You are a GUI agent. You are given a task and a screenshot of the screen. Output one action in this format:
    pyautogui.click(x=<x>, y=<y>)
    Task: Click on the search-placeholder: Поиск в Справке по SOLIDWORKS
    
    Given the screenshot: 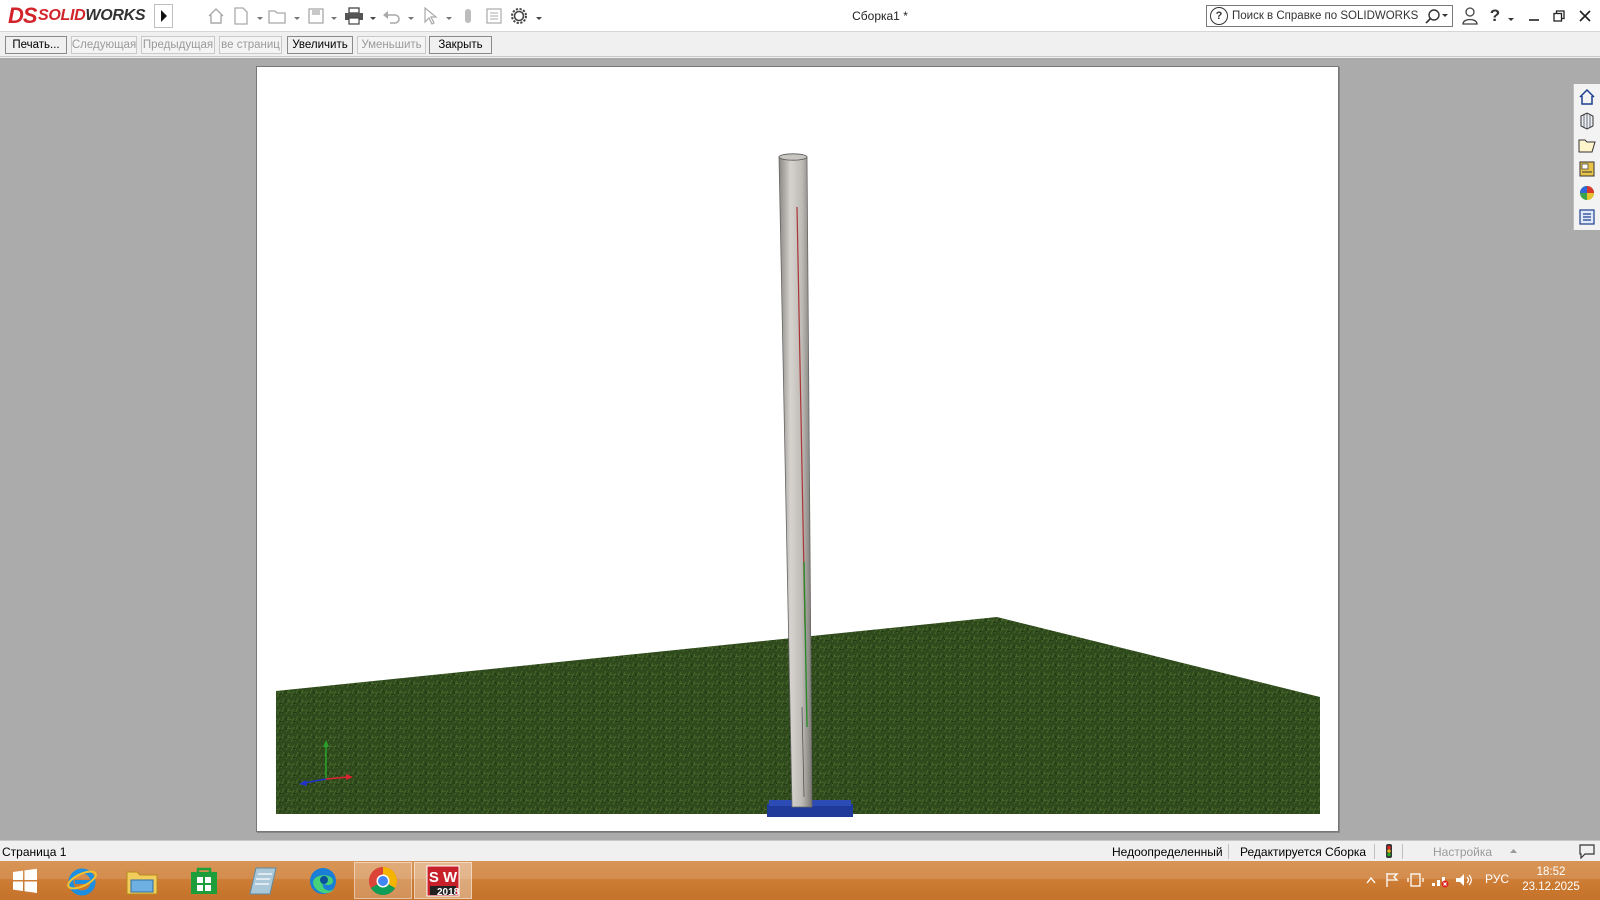 What is the action you would take?
    pyautogui.click(x=1325, y=16)
    